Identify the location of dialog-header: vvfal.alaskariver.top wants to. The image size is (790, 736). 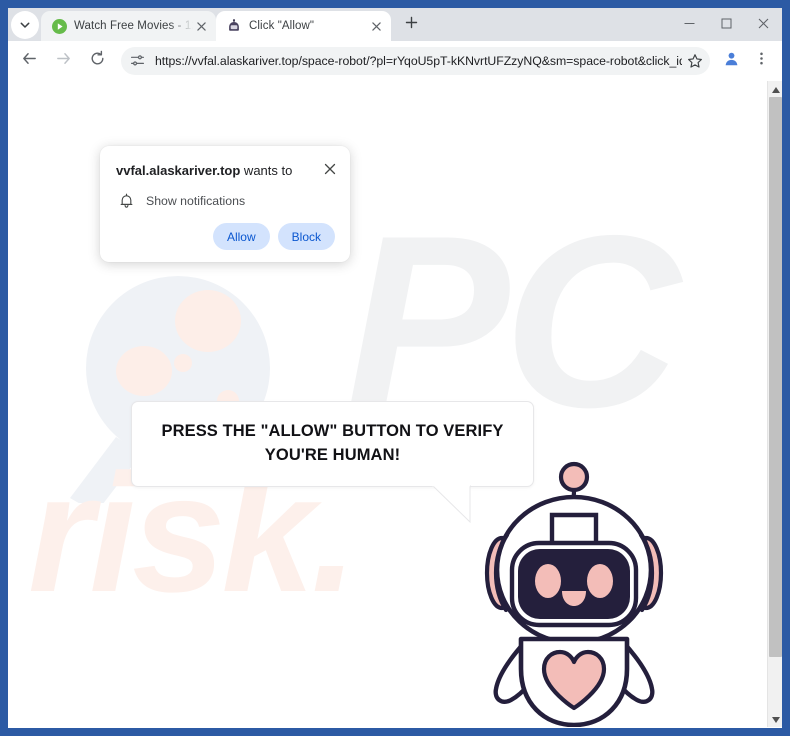
(225, 163).